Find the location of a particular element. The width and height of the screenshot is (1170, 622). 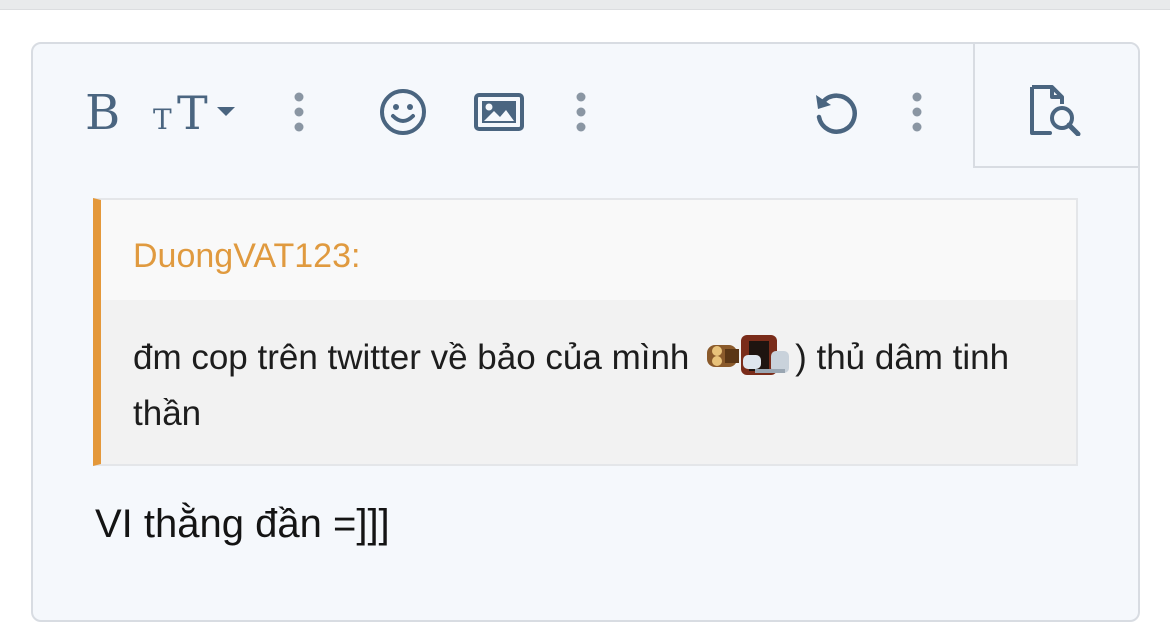

image-icon is located at coordinates (499, 112).